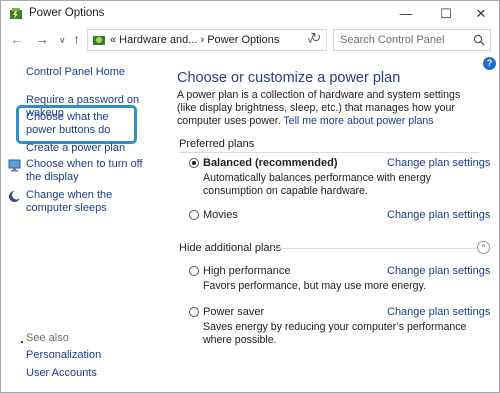  Describe the element at coordinates (358, 121) in the screenshot. I see `learn-more-link: Tell me more about power plans` at that location.